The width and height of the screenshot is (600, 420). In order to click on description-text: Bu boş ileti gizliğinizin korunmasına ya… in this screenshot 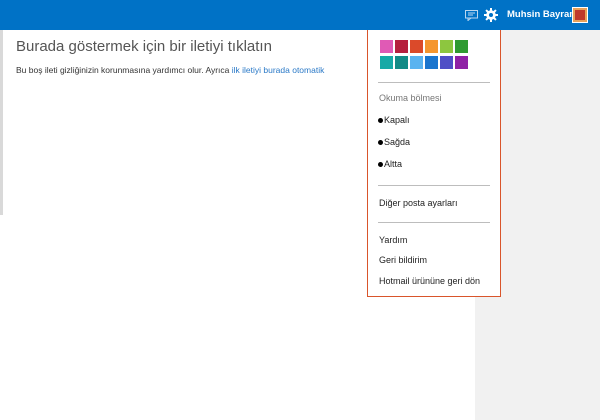, I will do `click(124, 70)`.